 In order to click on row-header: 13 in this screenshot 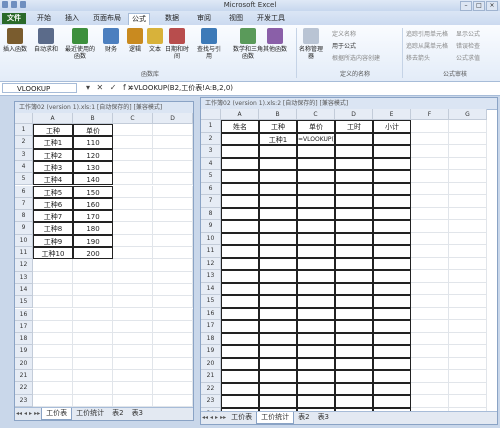, I will do `click(24, 277)`.